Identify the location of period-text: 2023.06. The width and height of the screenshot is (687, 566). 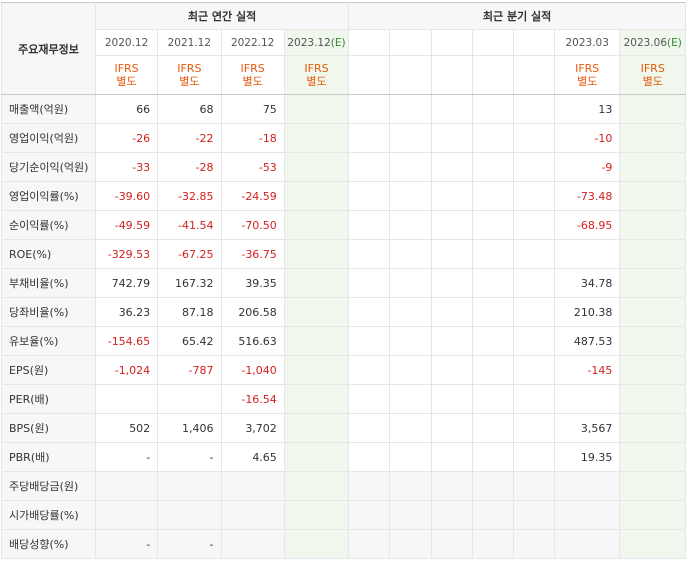
(645, 42).